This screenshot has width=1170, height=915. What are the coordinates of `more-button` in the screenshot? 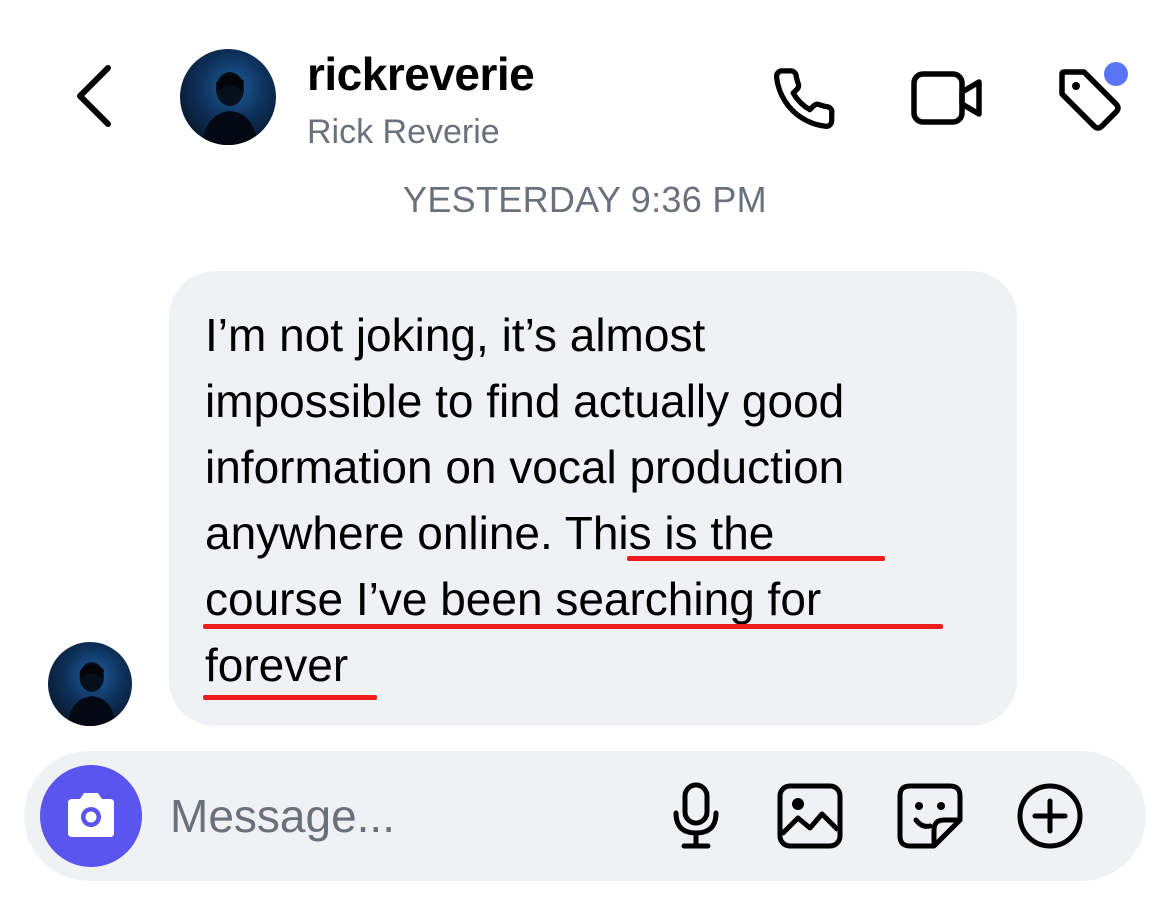 It's located at (1050, 816).